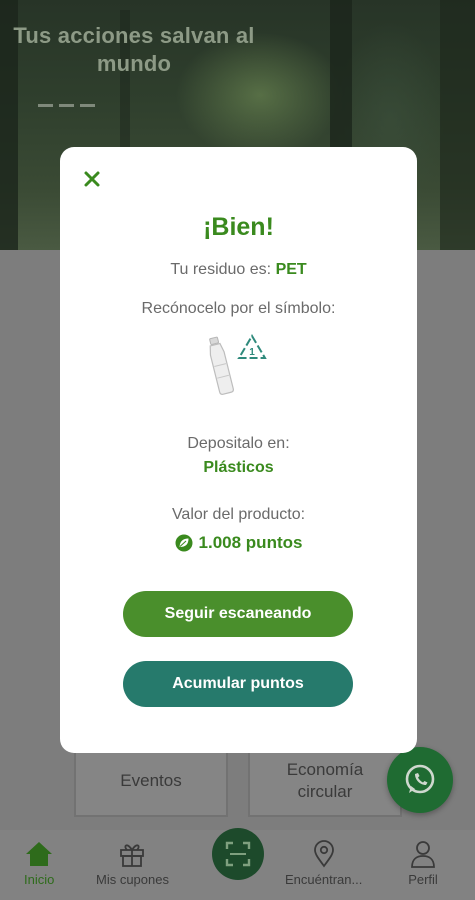  I want to click on tab-label-mis-cupones: Mis cupones, so click(132, 879).